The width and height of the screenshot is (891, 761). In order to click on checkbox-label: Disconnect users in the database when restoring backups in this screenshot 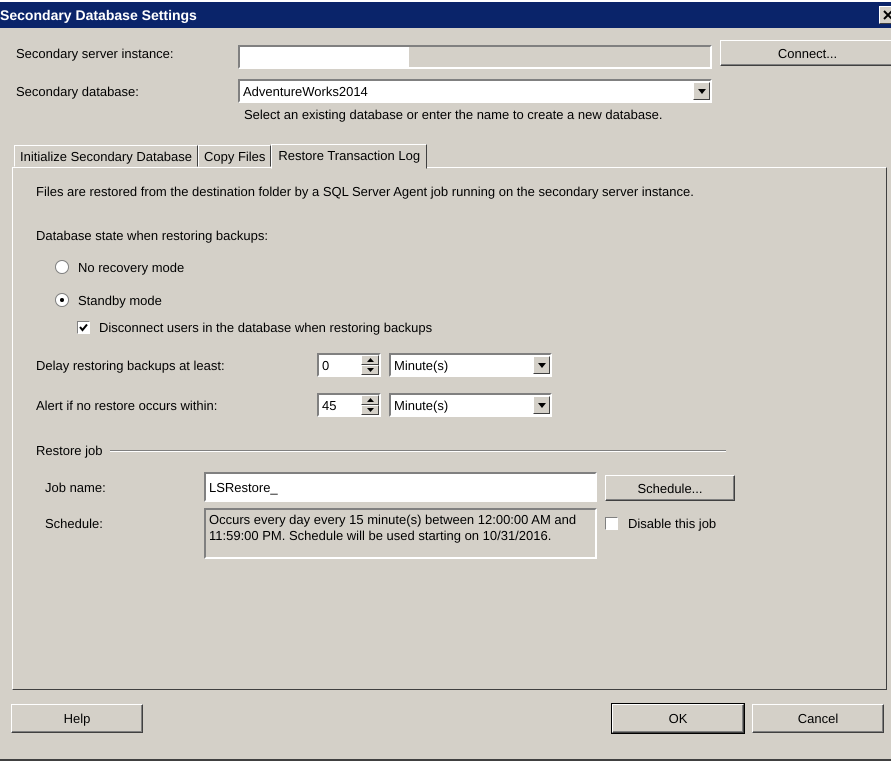, I will do `click(265, 327)`.